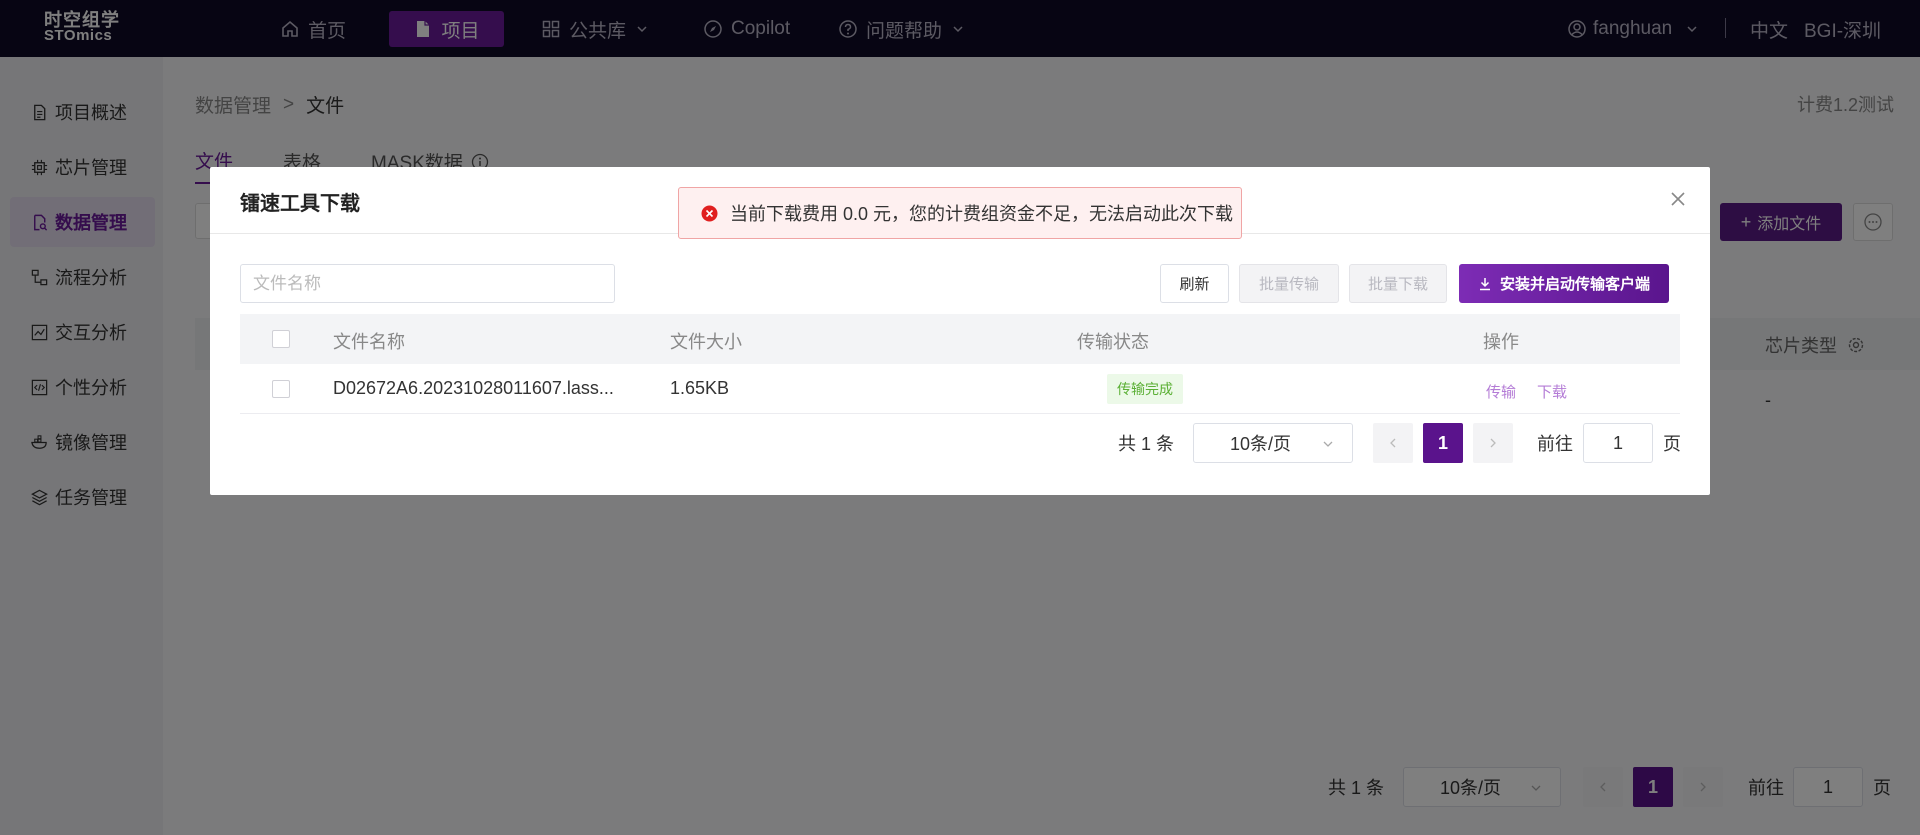 The height and width of the screenshot is (835, 1920). Describe the element at coordinates (1672, 444) in the screenshot. I see `page-unit: 页` at that location.